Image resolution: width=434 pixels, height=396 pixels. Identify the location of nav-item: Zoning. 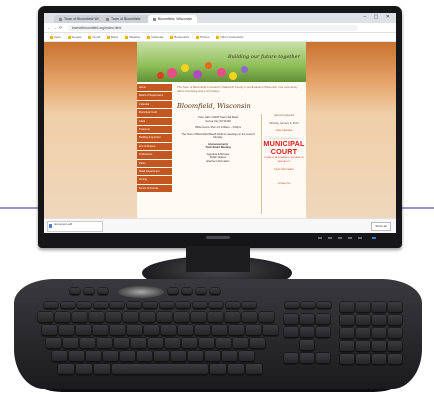
(154, 180).